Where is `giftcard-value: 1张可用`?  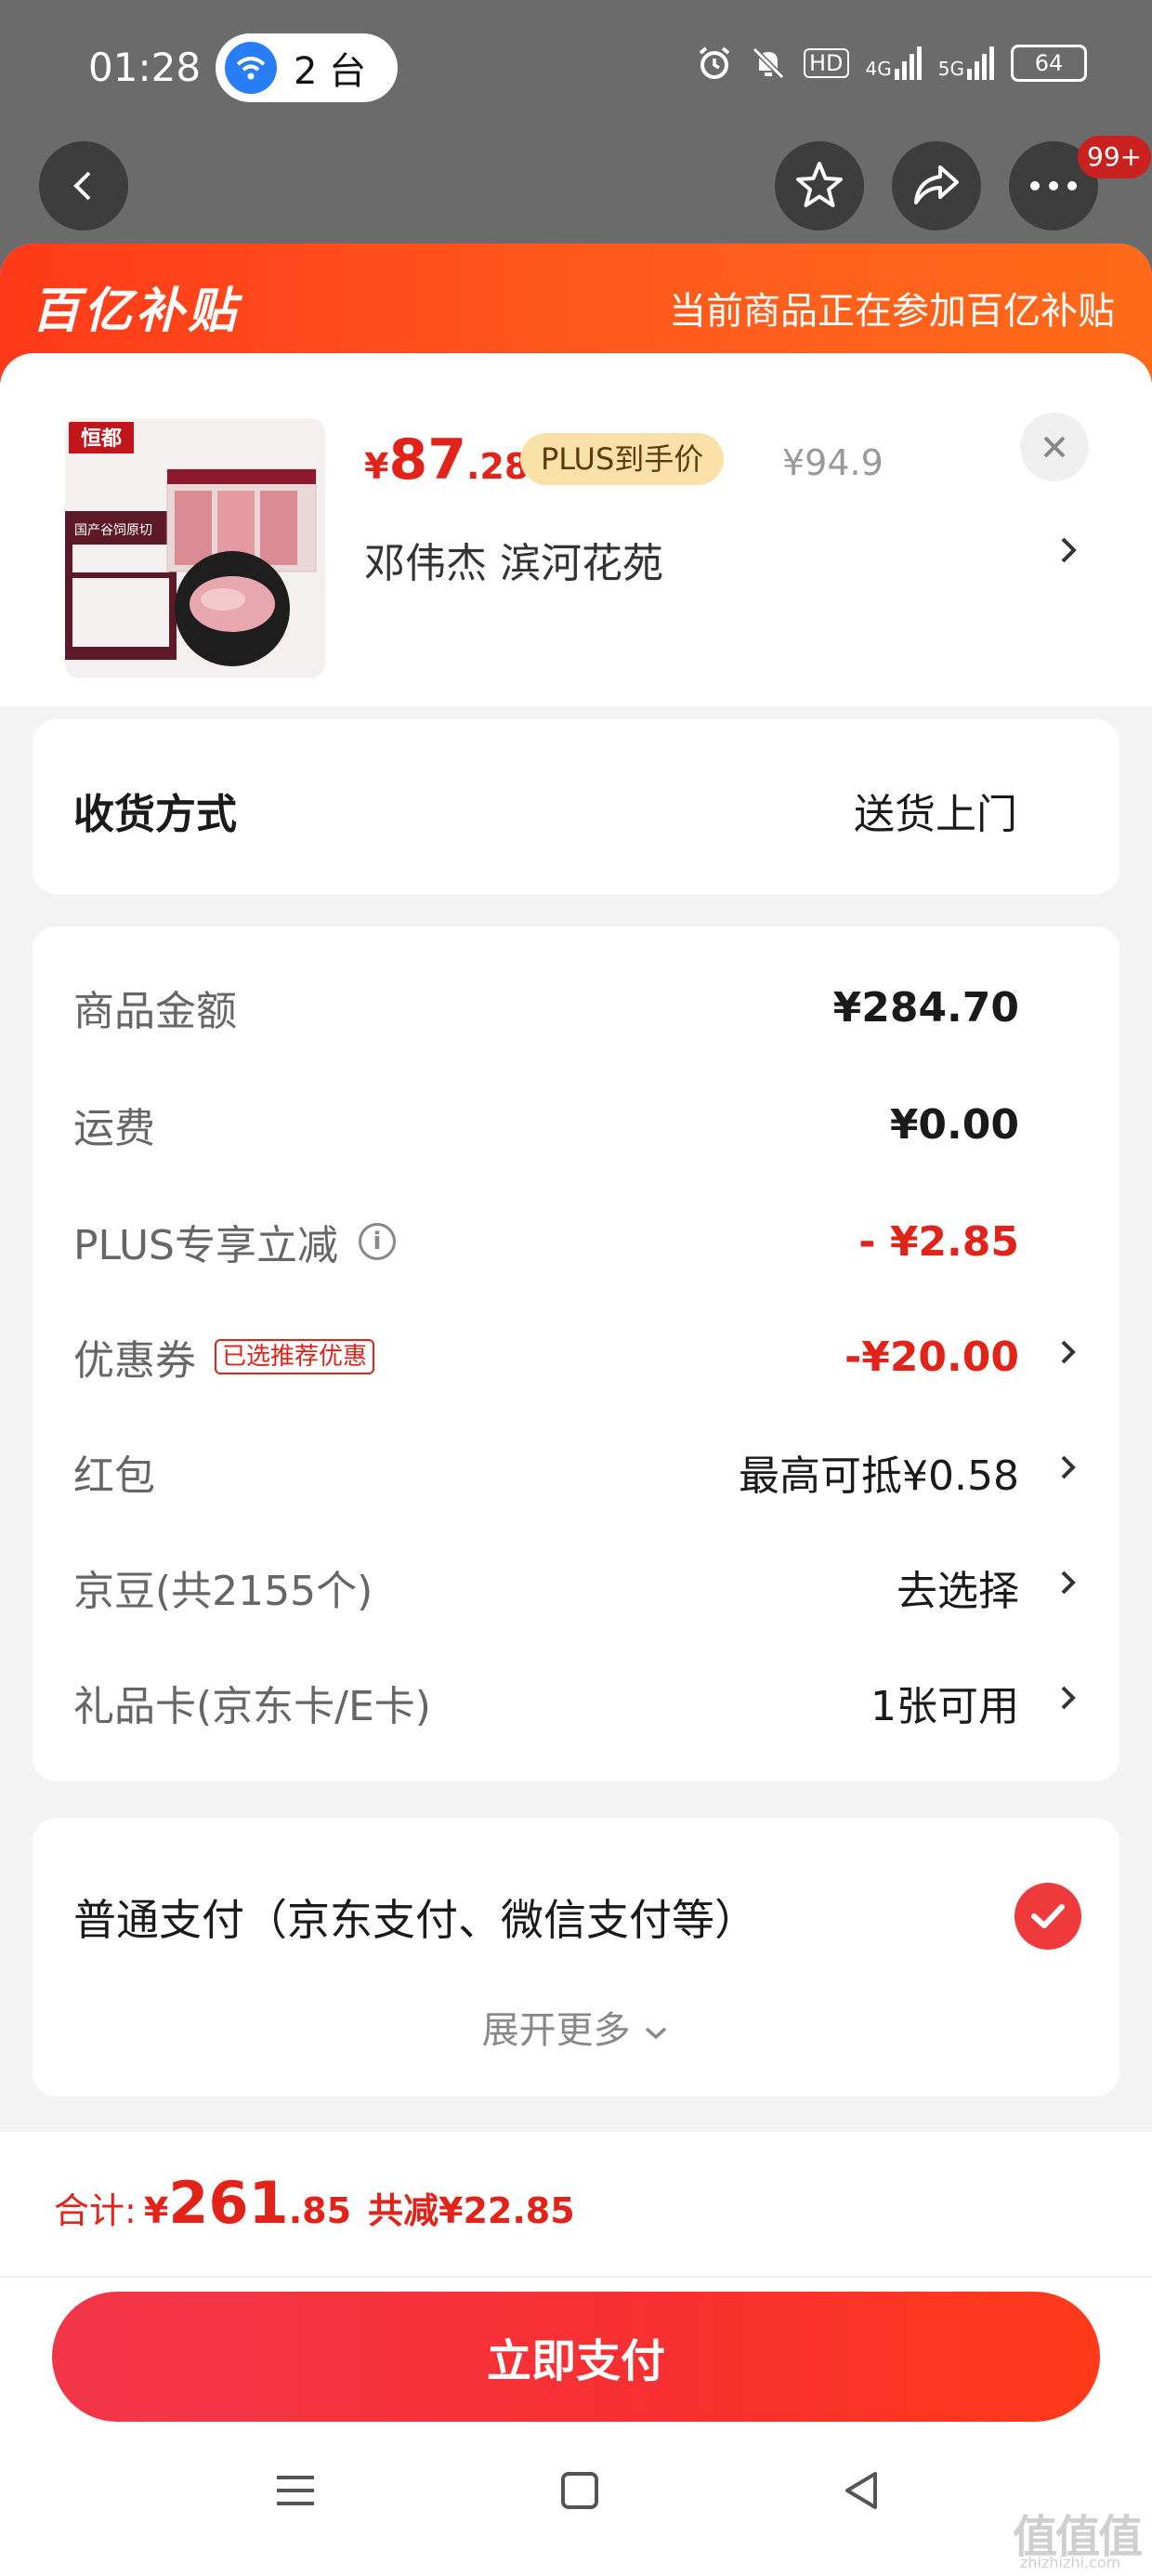
giftcard-value: 1张可用 is located at coordinates (945, 1706).